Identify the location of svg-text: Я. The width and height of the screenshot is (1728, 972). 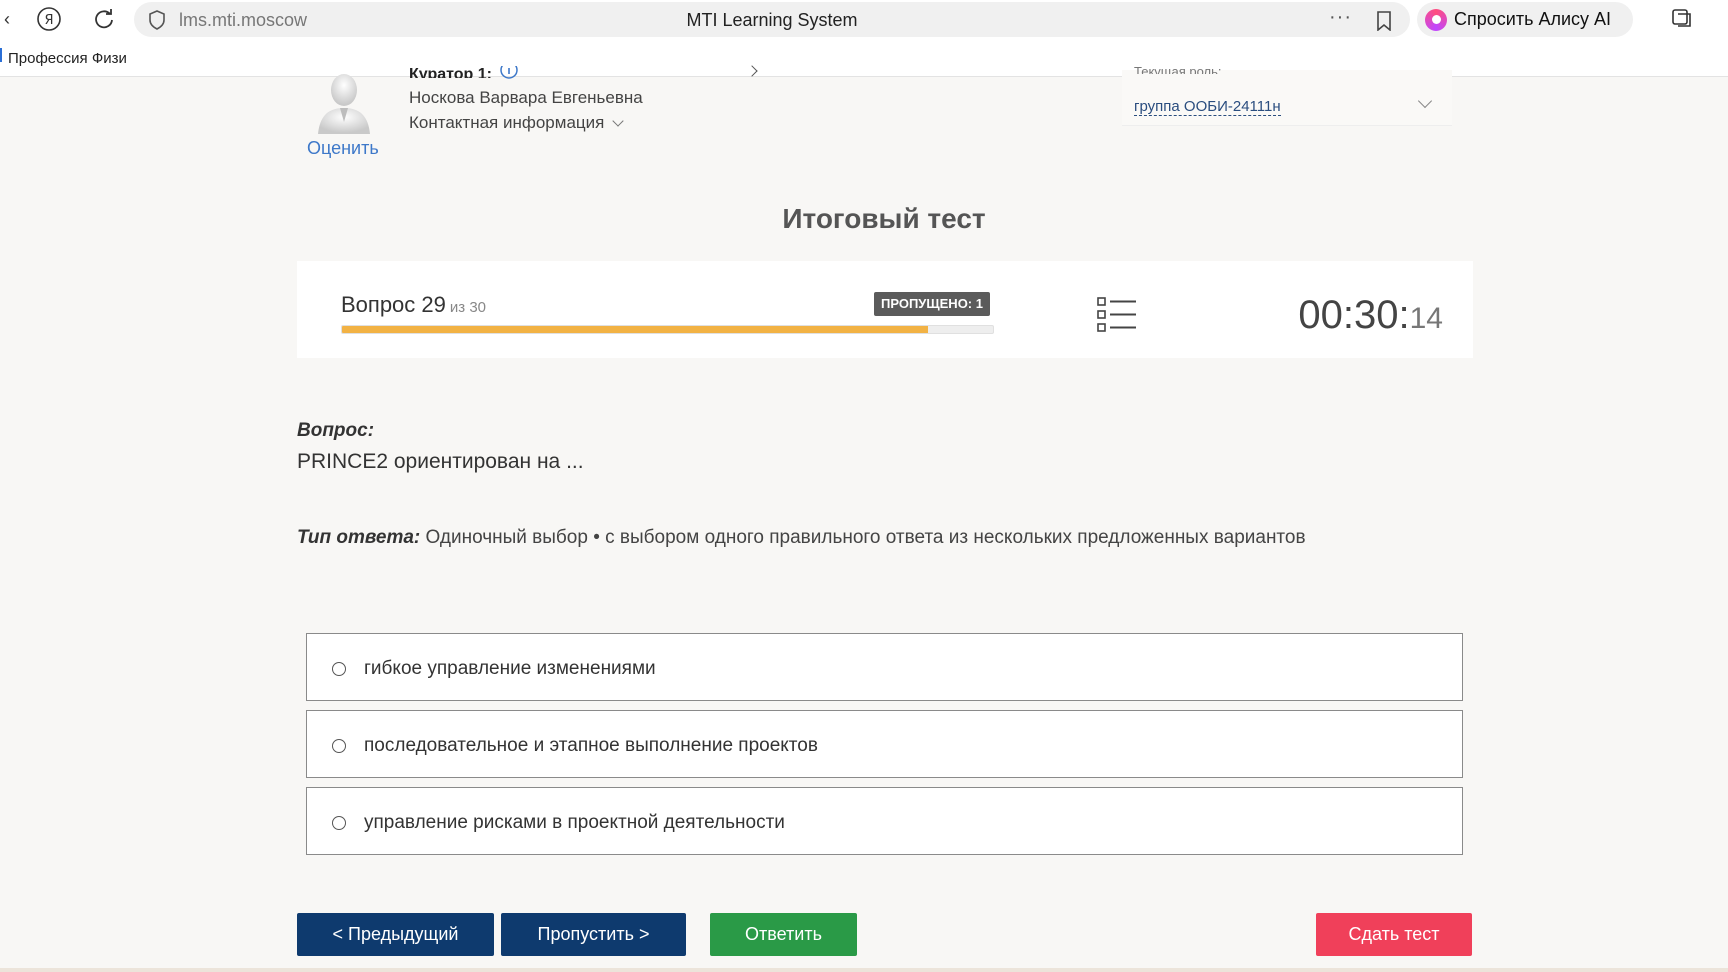
(48, 20).